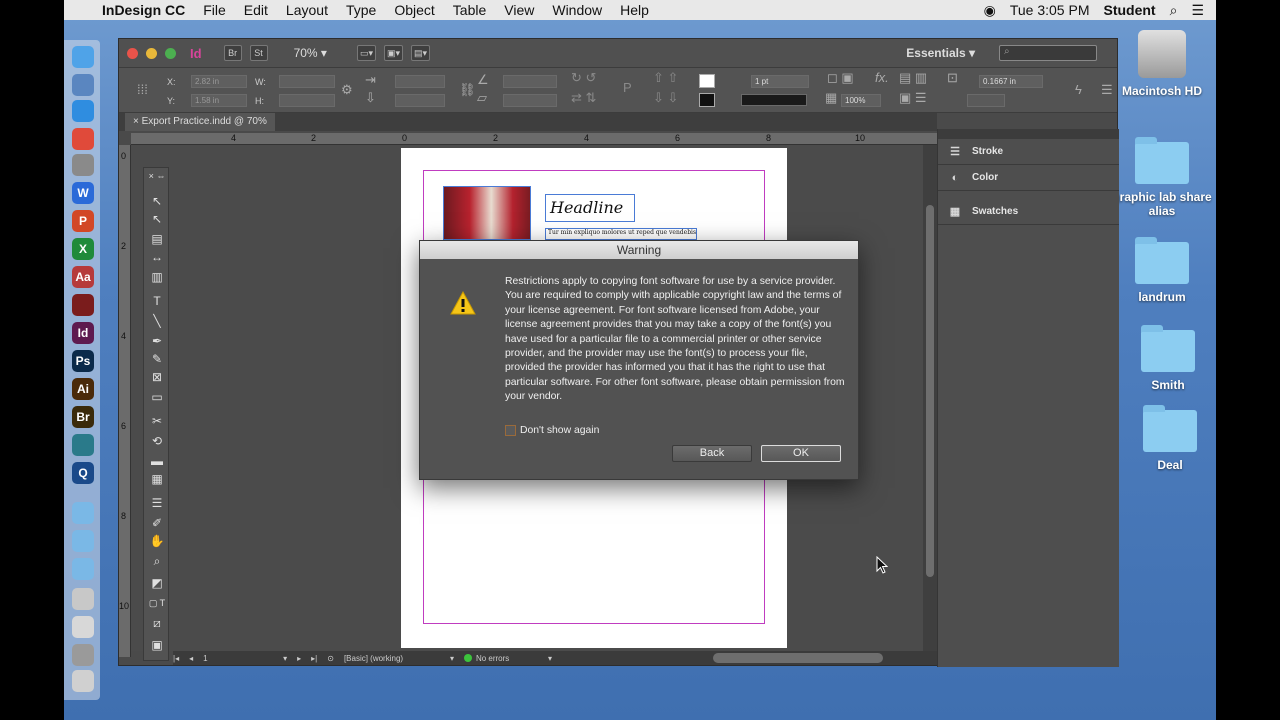 The image size is (1280, 720). What do you see at coordinates (83, 333) in the screenshot?
I see `indesign-icon: Id` at bounding box center [83, 333].